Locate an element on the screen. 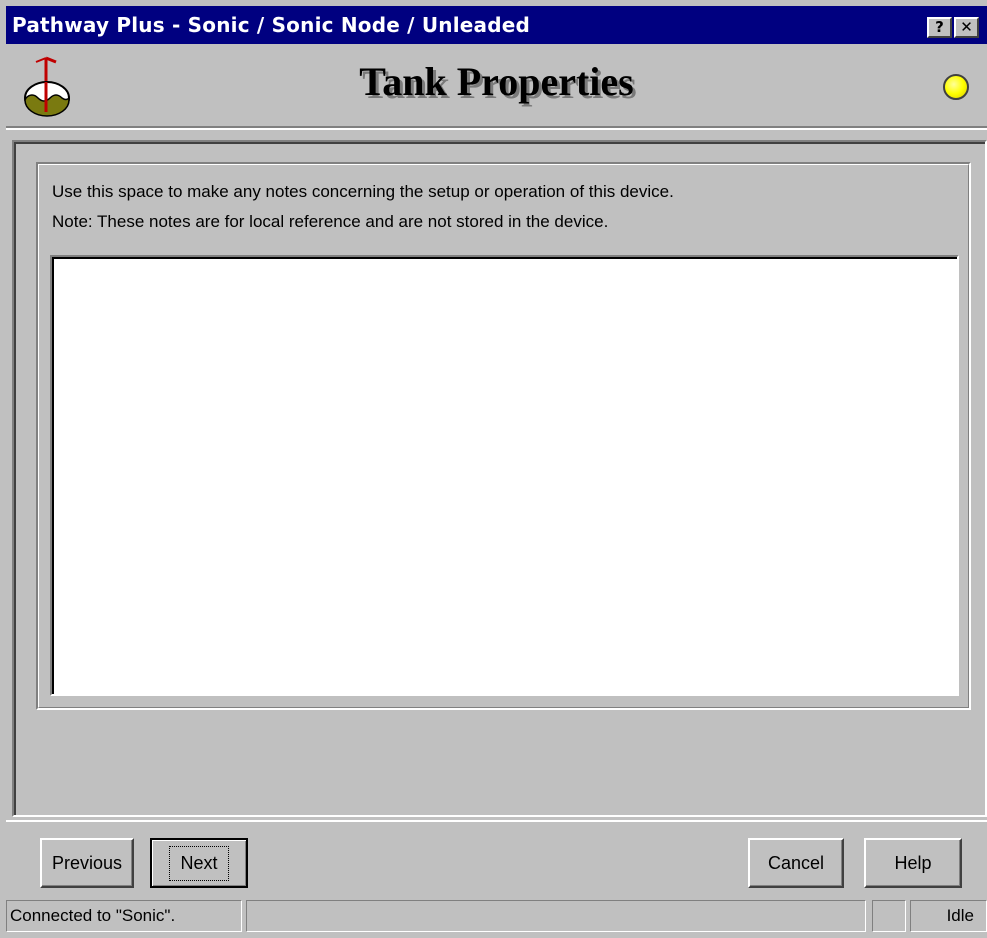 Image resolution: width=987 pixels, height=938 pixels. cancel-button: Cancel is located at coordinates (796, 863).